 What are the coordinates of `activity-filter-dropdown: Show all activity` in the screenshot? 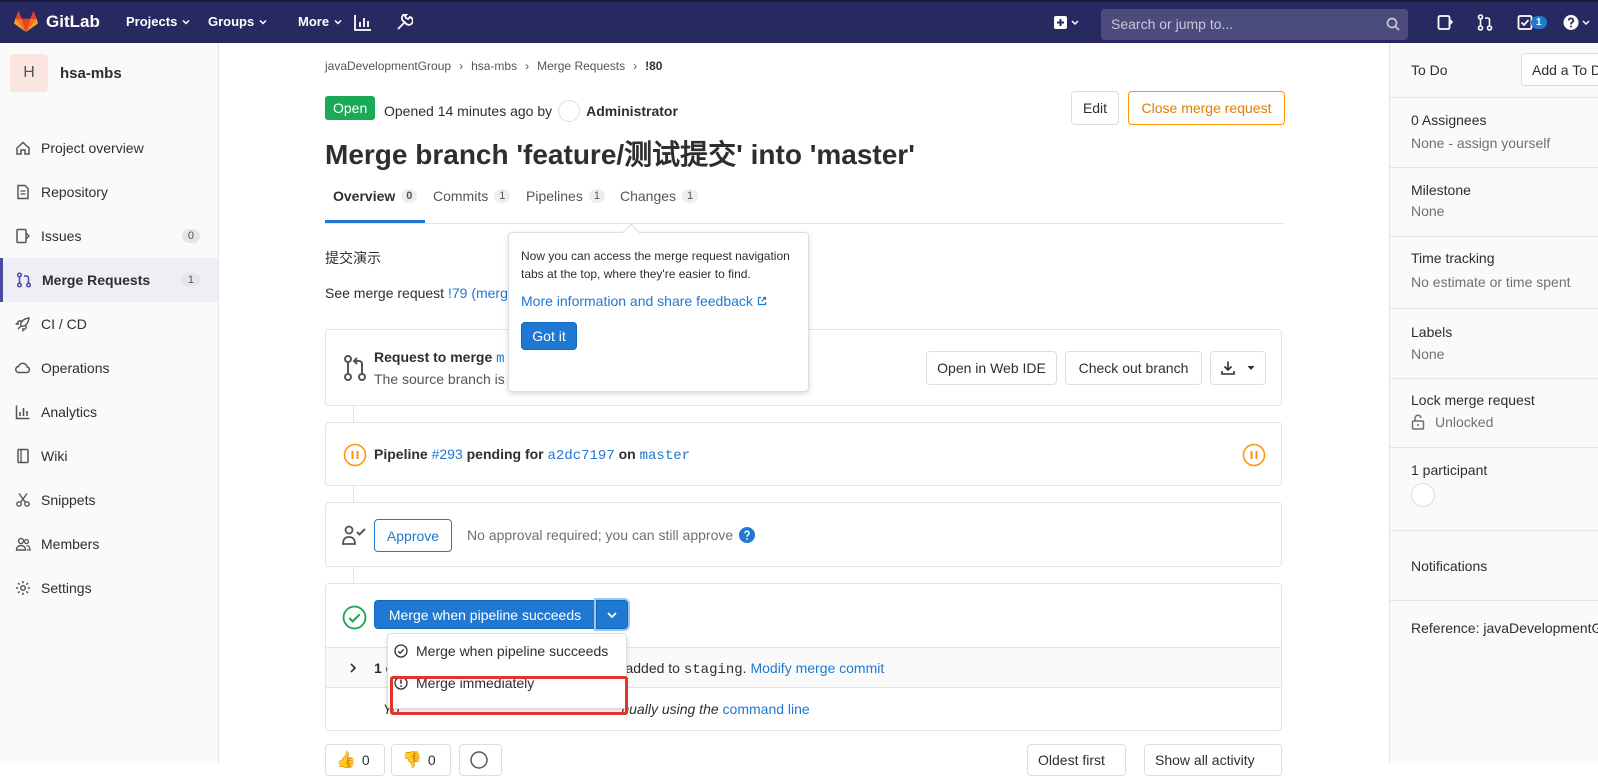 It's located at (1213, 760).